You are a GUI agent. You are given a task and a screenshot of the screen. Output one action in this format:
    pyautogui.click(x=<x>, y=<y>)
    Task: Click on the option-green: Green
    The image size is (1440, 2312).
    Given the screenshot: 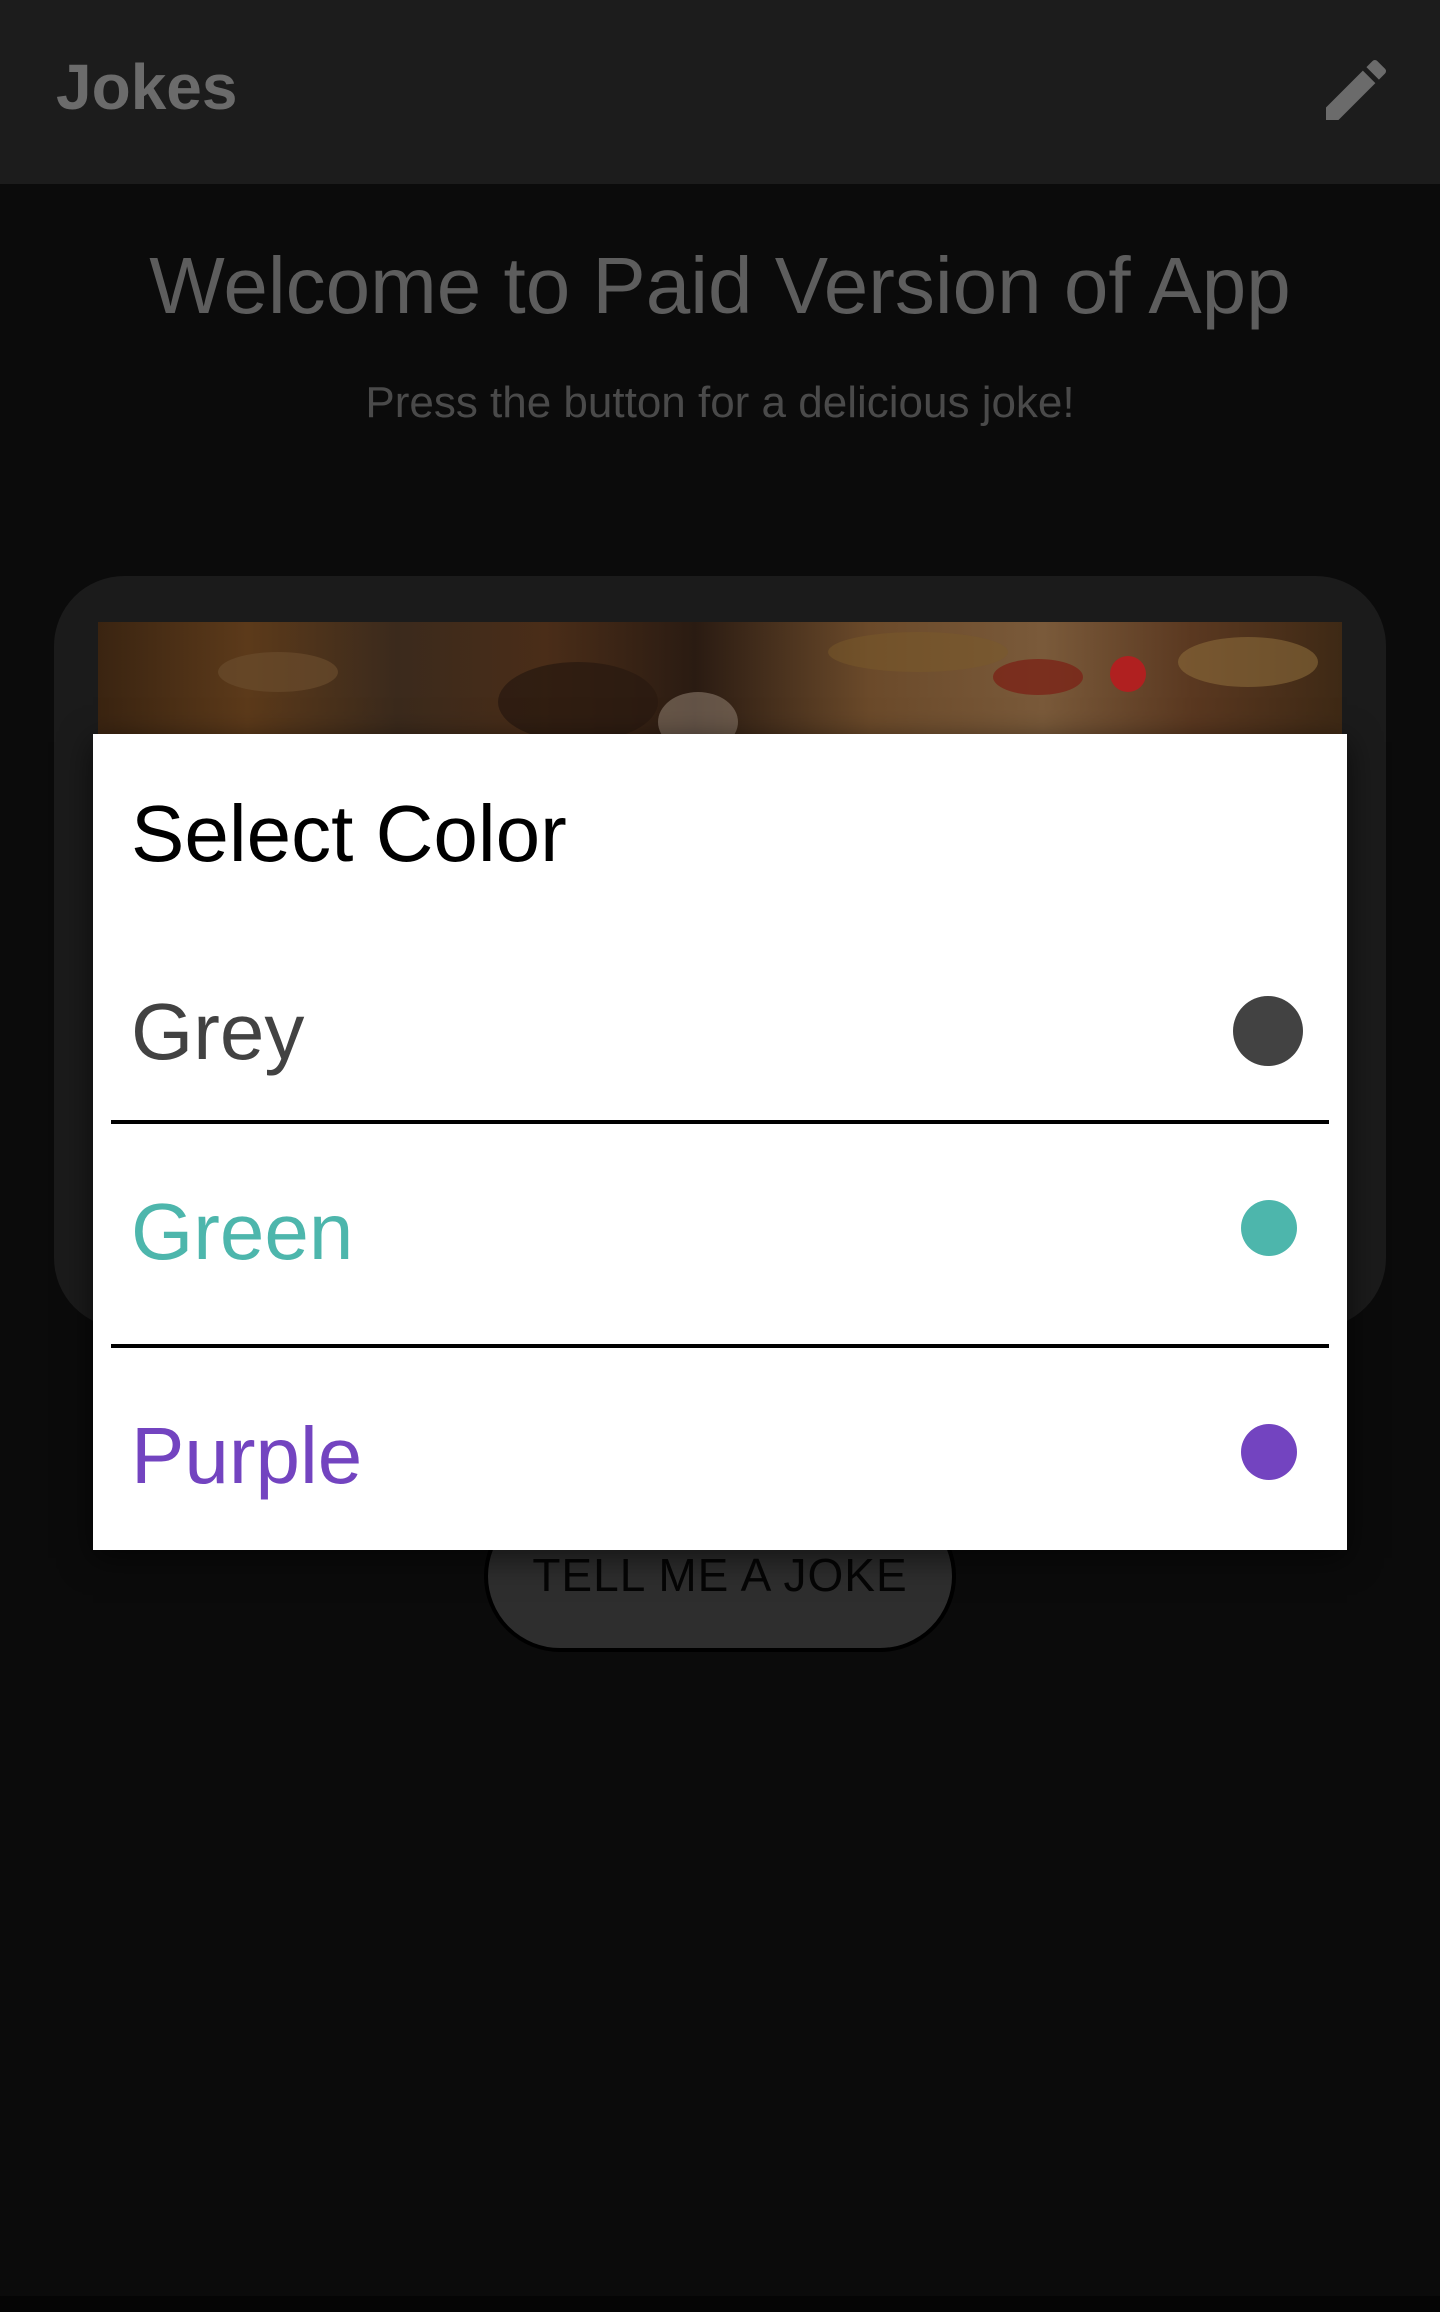 What is the action you would take?
    pyautogui.click(x=720, y=1236)
    